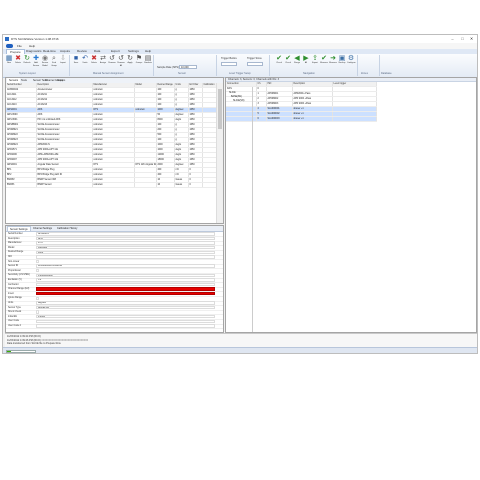 The image size is (480, 480). I want to click on button-label: All, so click(306, 63).